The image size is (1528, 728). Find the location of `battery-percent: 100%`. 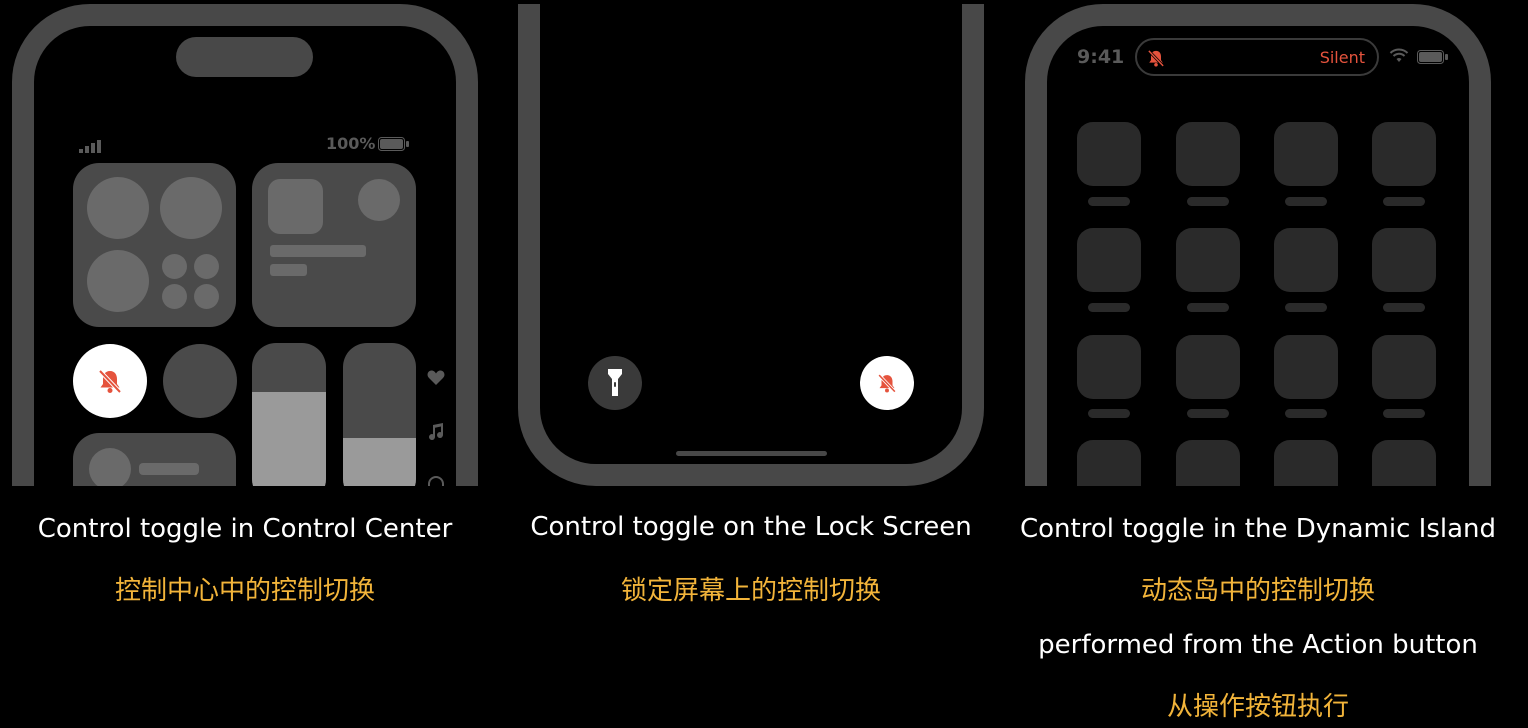

battery-percent: 100% is located at coordinates (351, 143).